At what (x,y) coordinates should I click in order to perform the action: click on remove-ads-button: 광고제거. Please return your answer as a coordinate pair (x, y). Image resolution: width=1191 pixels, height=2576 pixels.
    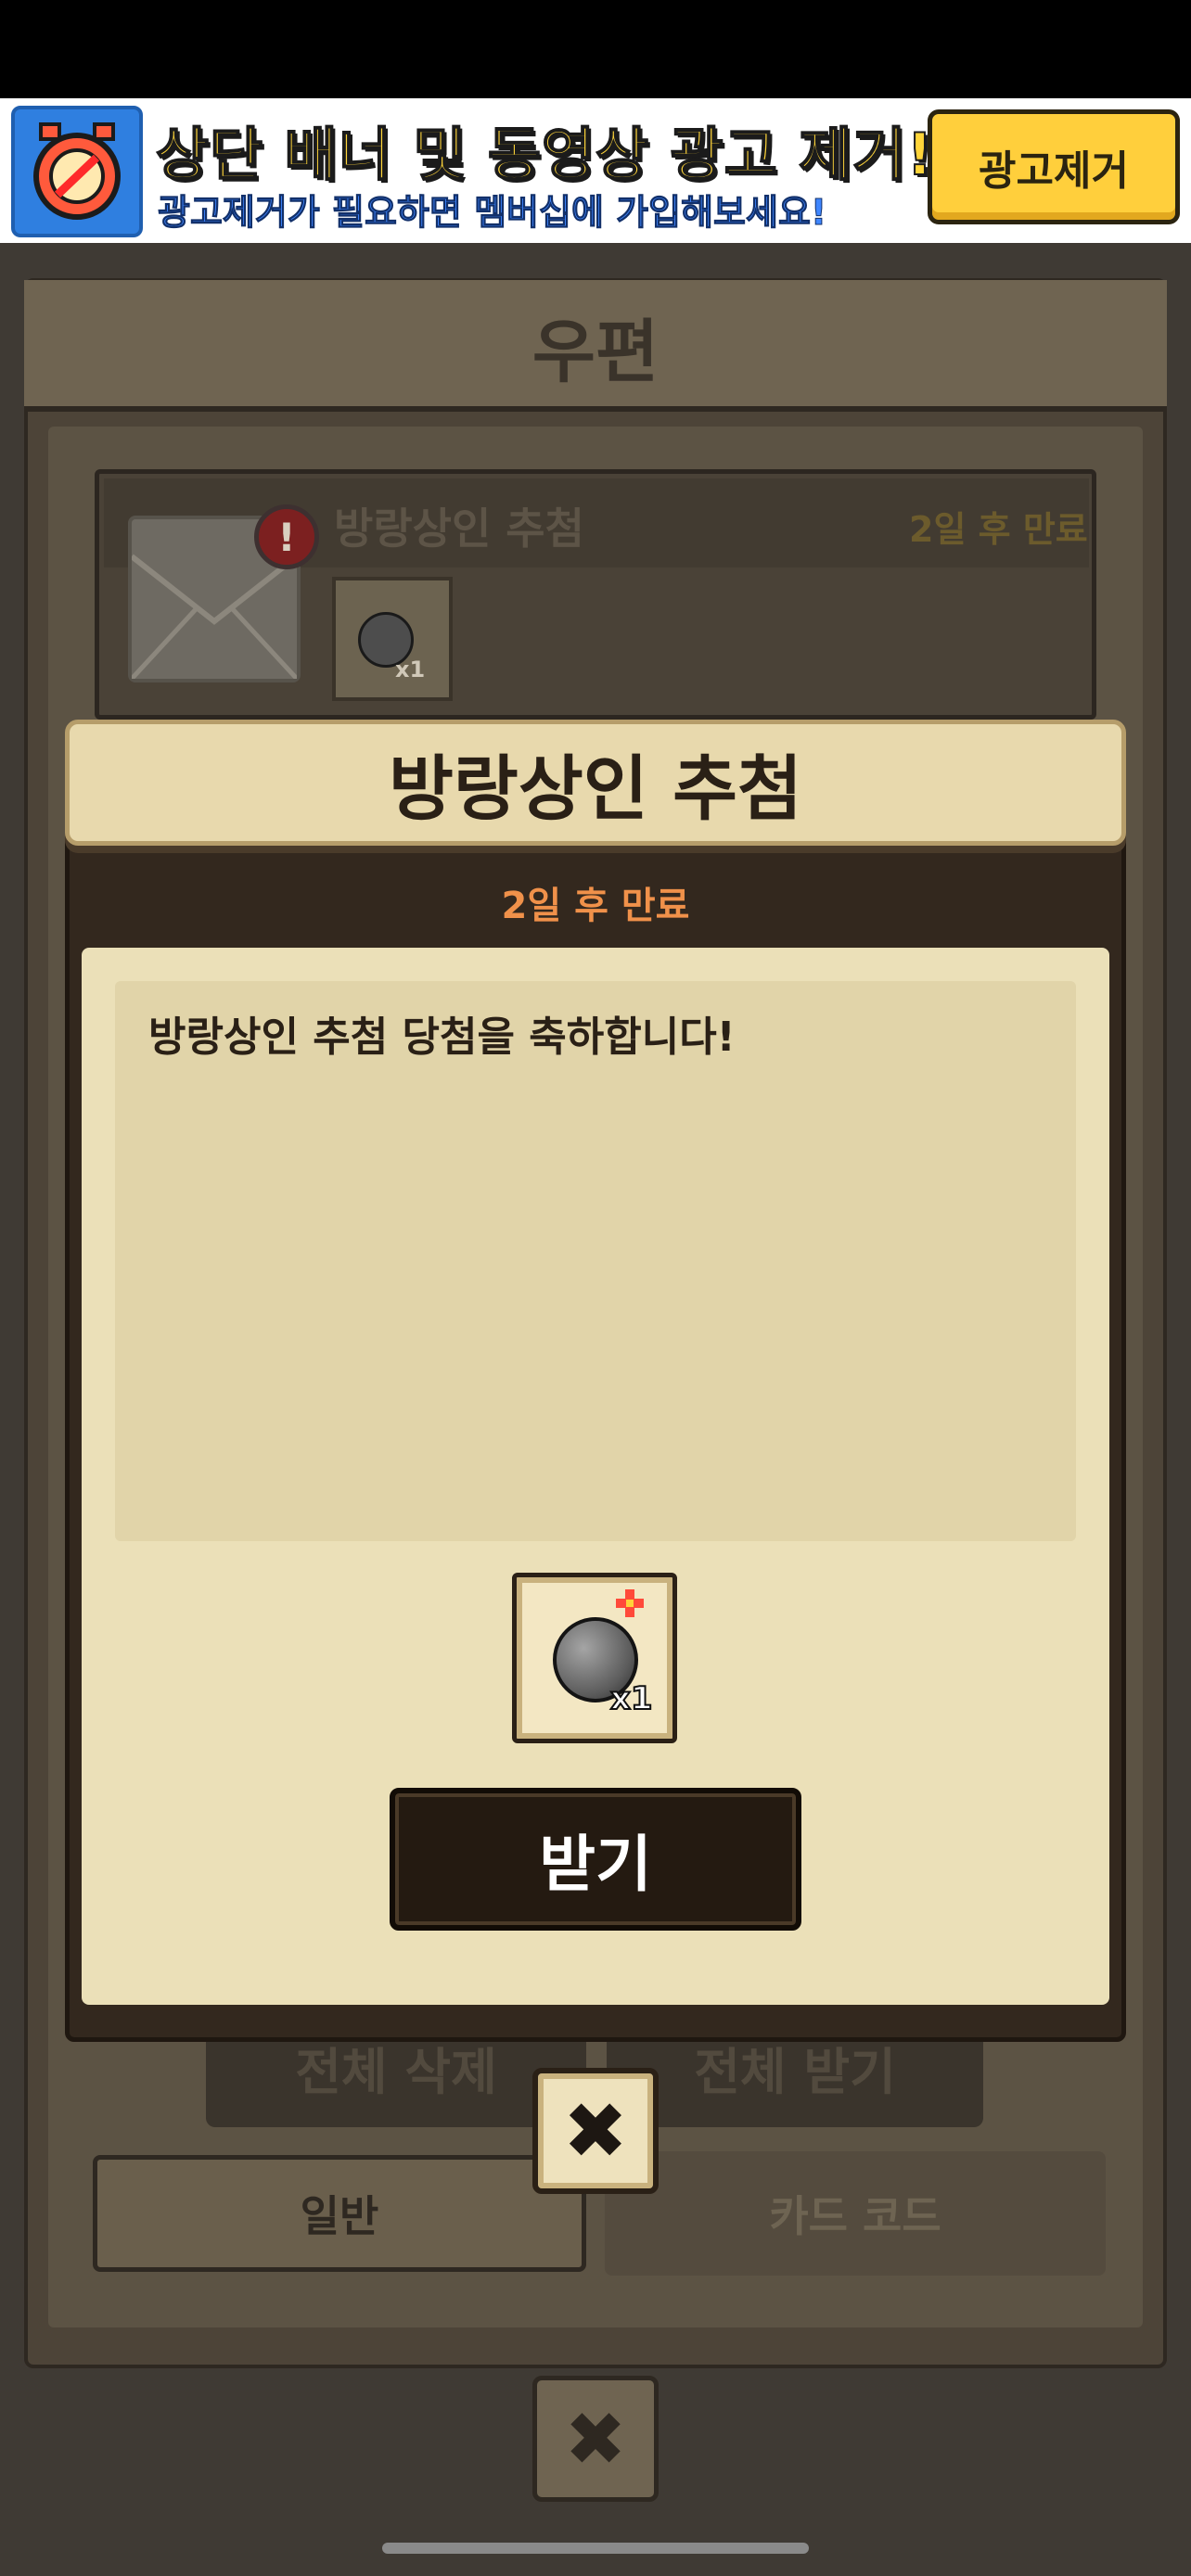
    Looking at the image, I should click on (1054, 166).